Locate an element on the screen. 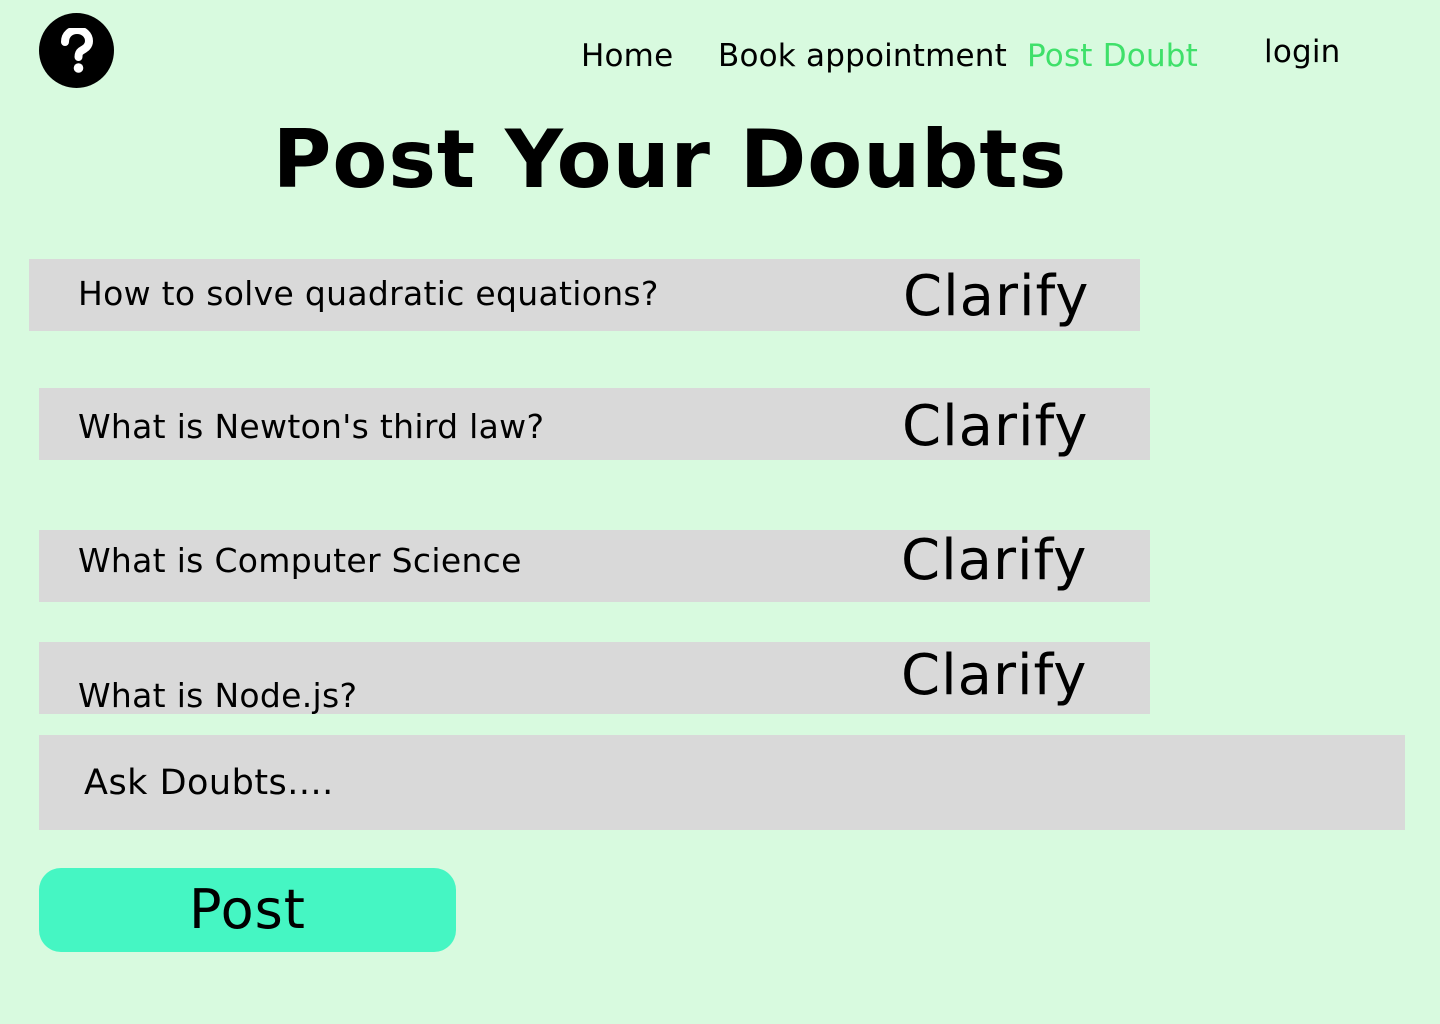  doubt-row: What is Node.js? Clarify is located at coordinates (594, 678).